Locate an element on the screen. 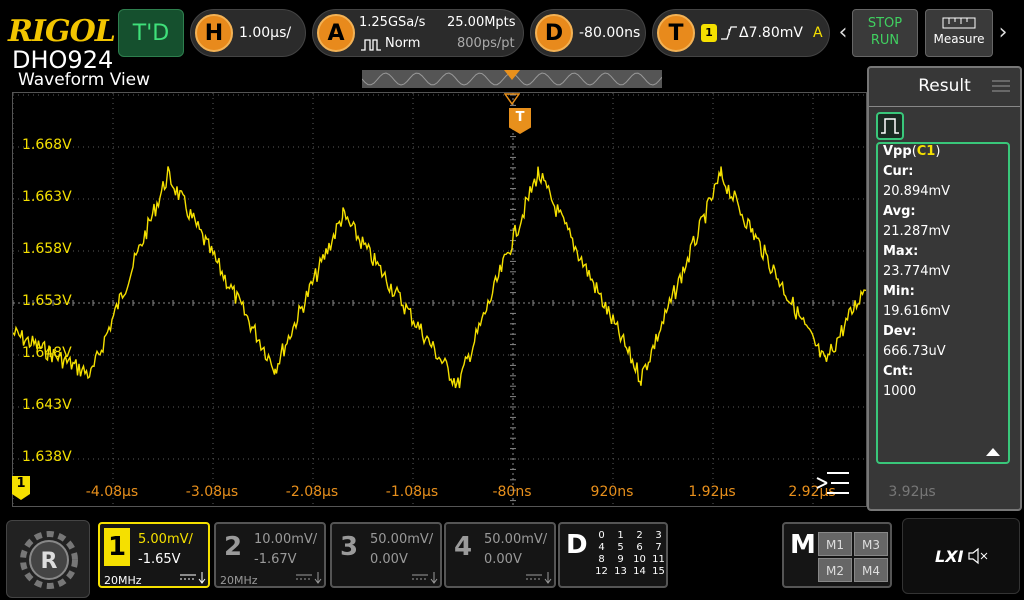  collapse-arrow-icon is located at coordinates (993, 452).